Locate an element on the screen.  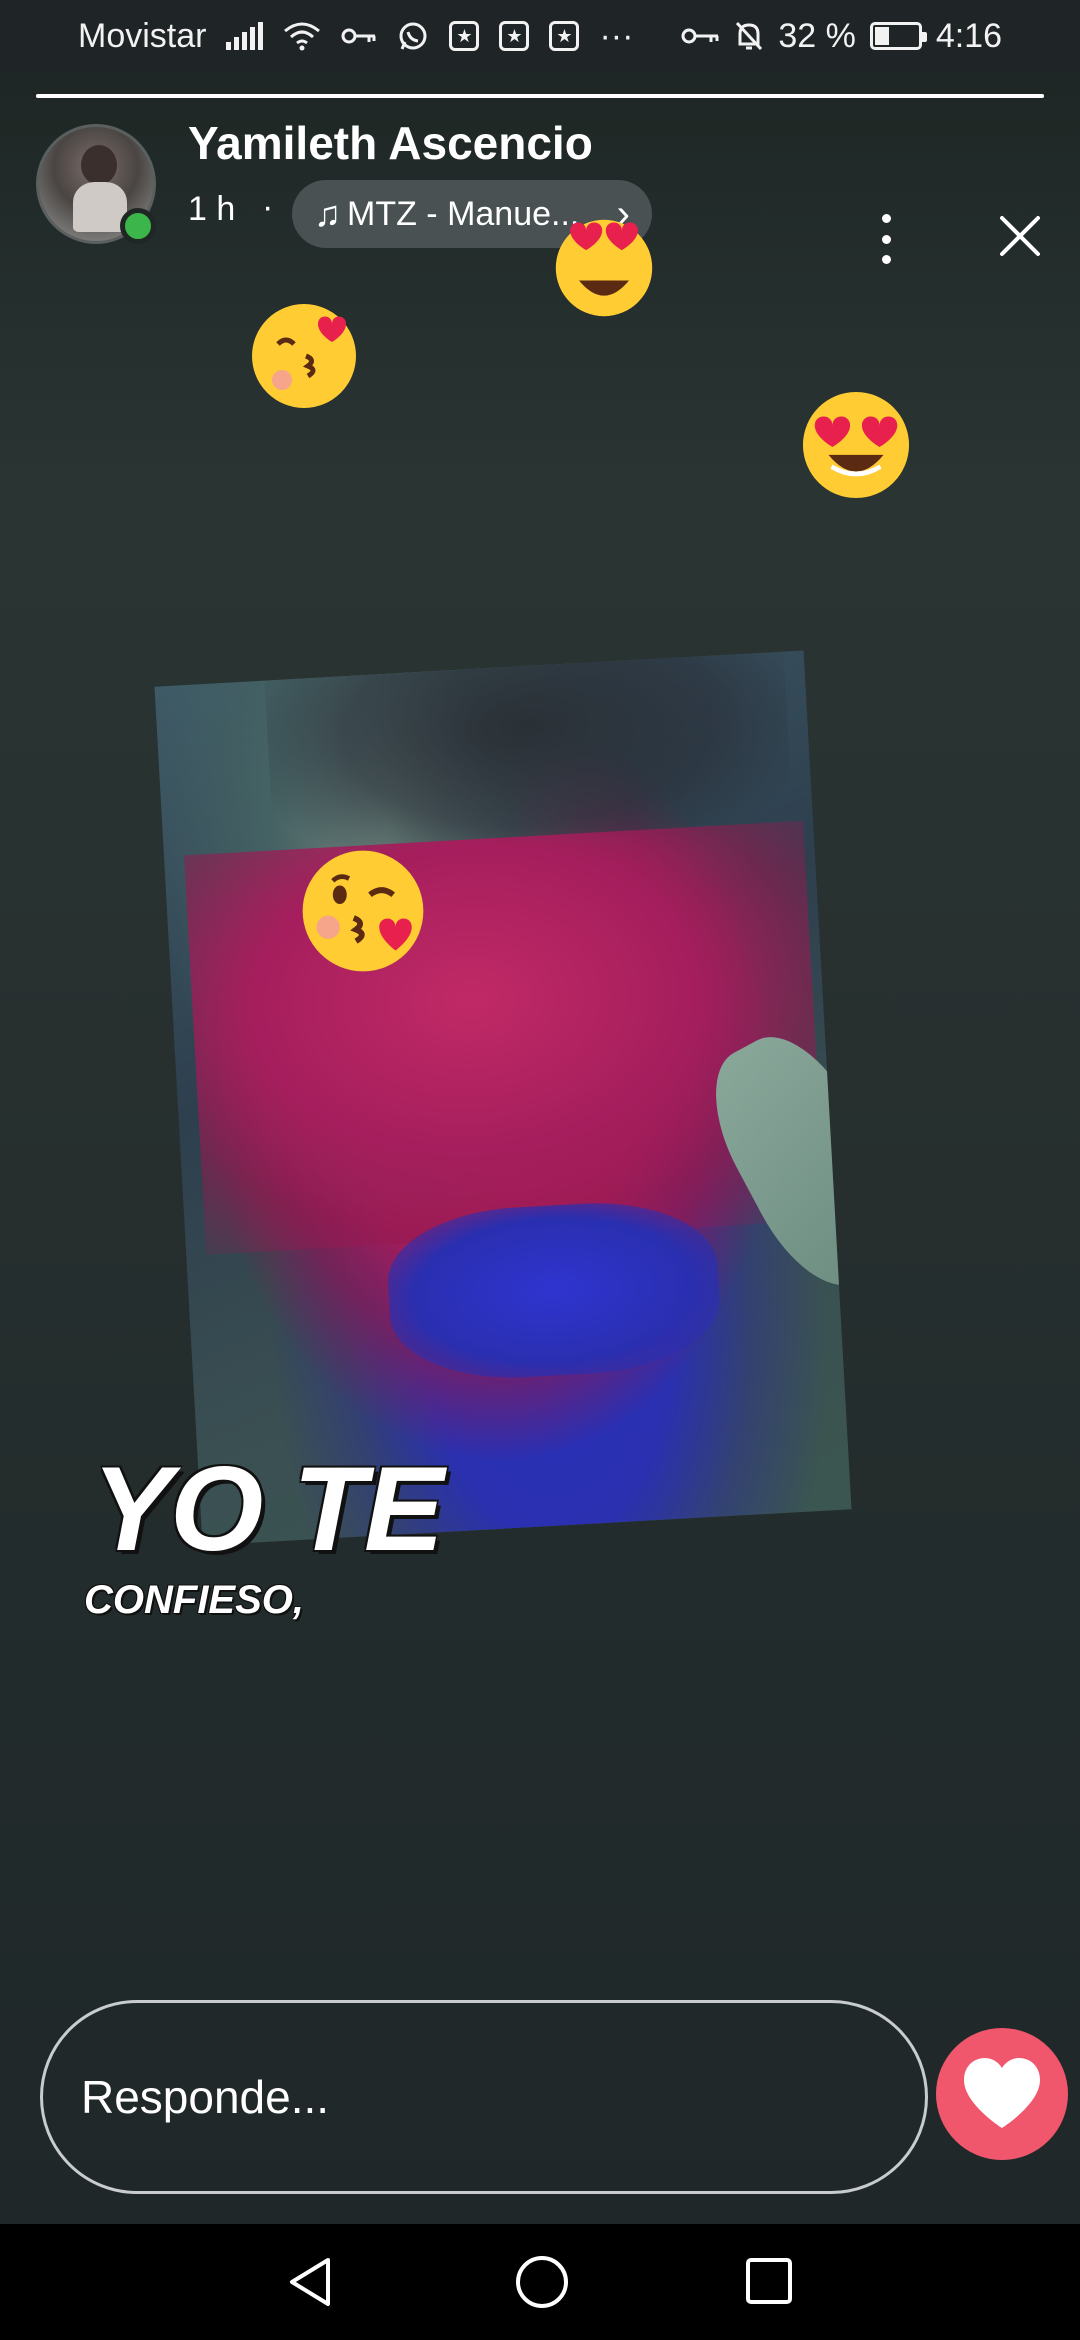
status-bar: Movistar ★ ★ ★ ··· 32 % 4:16 is located at coordinates (540, 36).